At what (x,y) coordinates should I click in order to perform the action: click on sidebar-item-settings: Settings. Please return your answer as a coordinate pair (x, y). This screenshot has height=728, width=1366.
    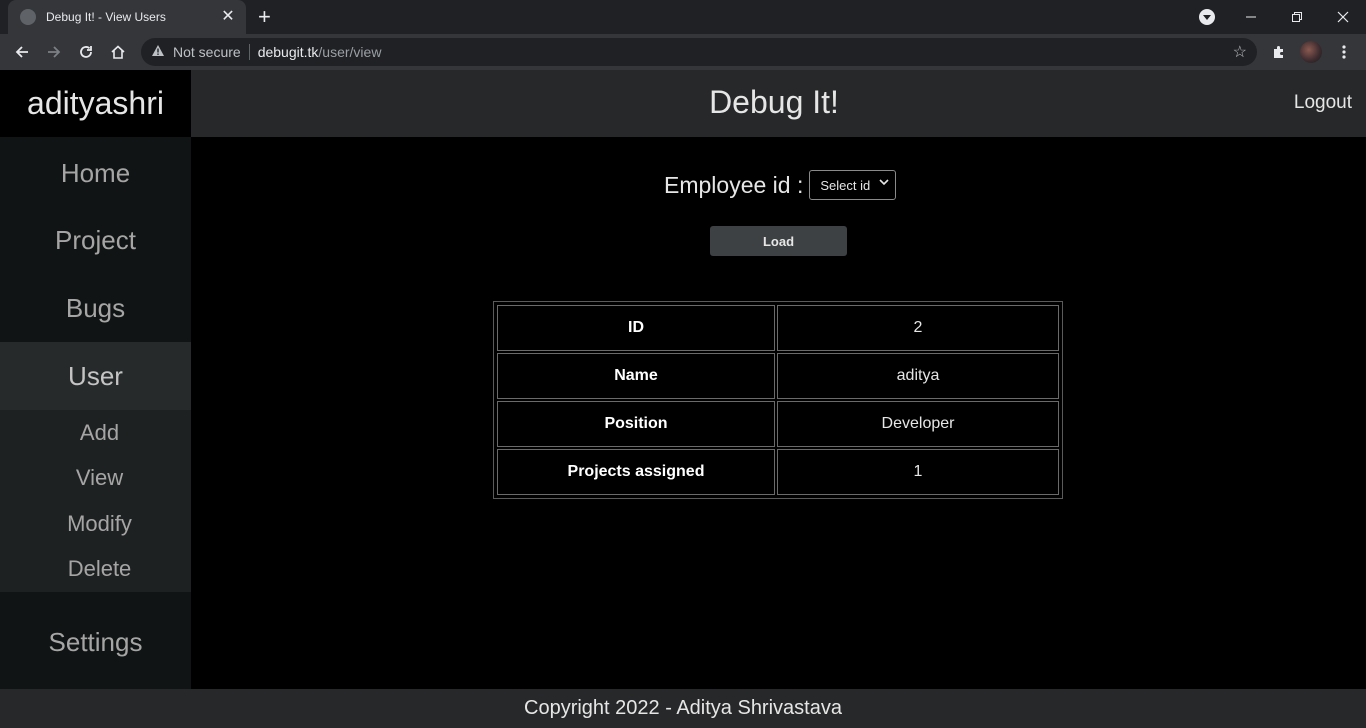
    Looking at the image, I should click on (95, 640).